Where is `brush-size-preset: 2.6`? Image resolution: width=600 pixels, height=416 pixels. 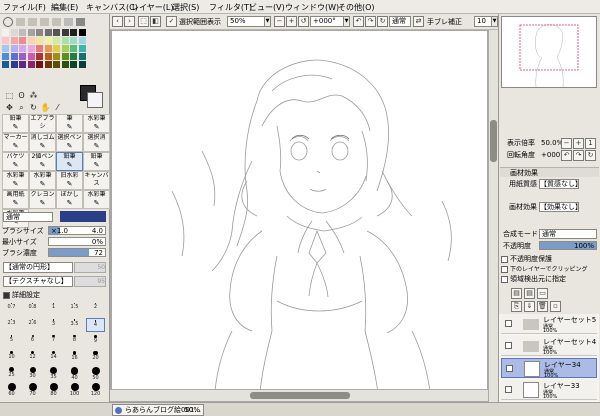 brush-size-preset: 2.6 is located at coordinates (32, 325).